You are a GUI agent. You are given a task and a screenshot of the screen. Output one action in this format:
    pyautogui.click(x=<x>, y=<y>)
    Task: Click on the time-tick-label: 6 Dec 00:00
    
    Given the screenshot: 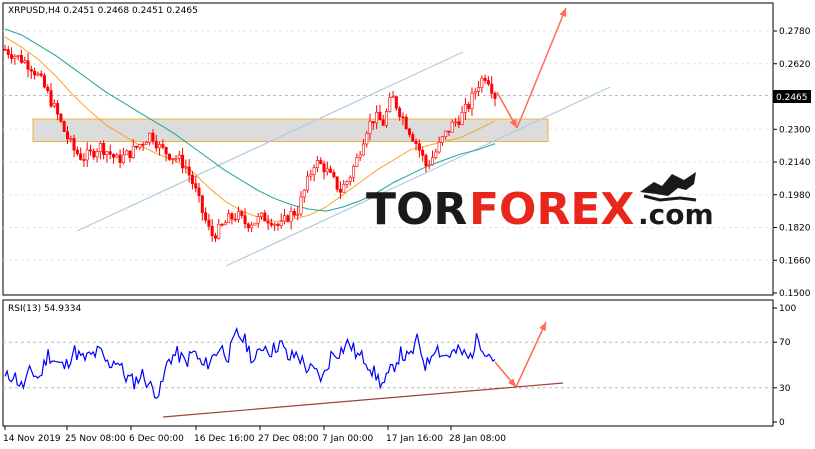 What is the action you would take?
    pyautogui.click(x=156, y=439)
    